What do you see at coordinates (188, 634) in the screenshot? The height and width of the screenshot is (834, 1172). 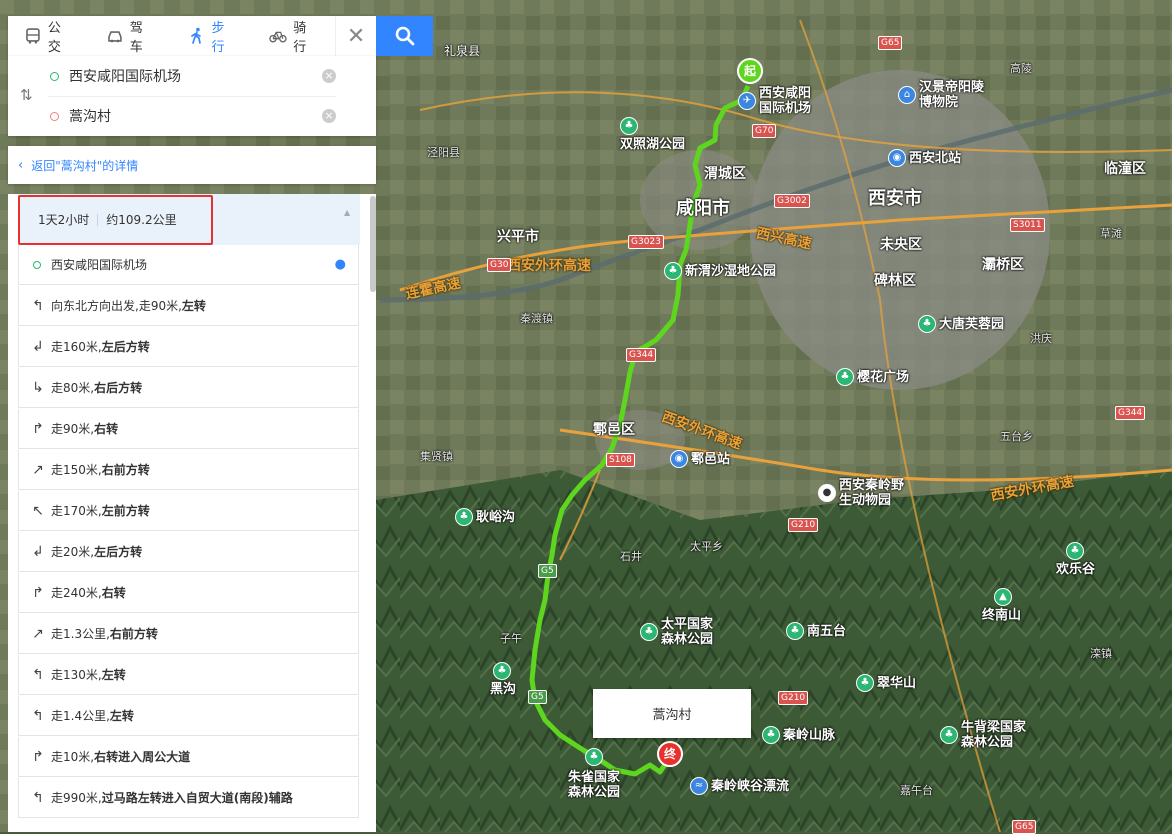 I see `route-step: ↗ 走1.3公里,右前方转` at bounding box center [188, 634].